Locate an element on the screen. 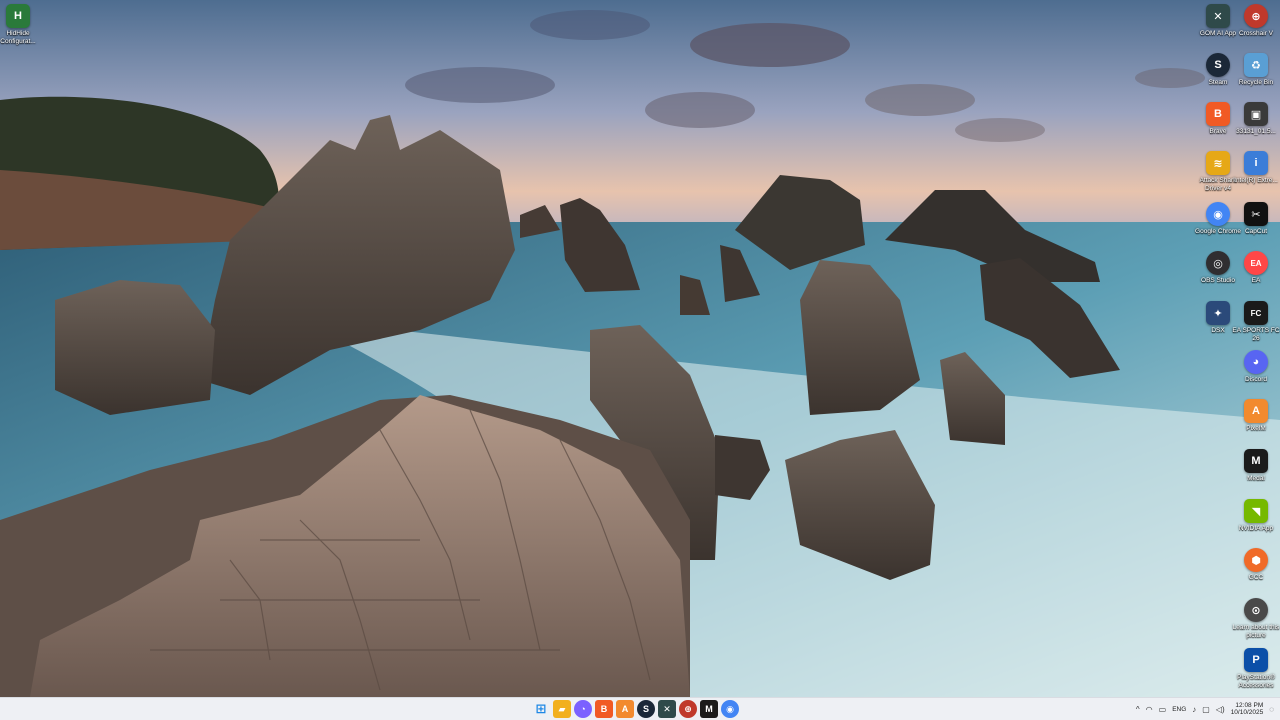 The height and width of the screenshot is (720, 1280). playstation-accessories-label: PlayStation® Accessories is located at coordinates (1256, 681).